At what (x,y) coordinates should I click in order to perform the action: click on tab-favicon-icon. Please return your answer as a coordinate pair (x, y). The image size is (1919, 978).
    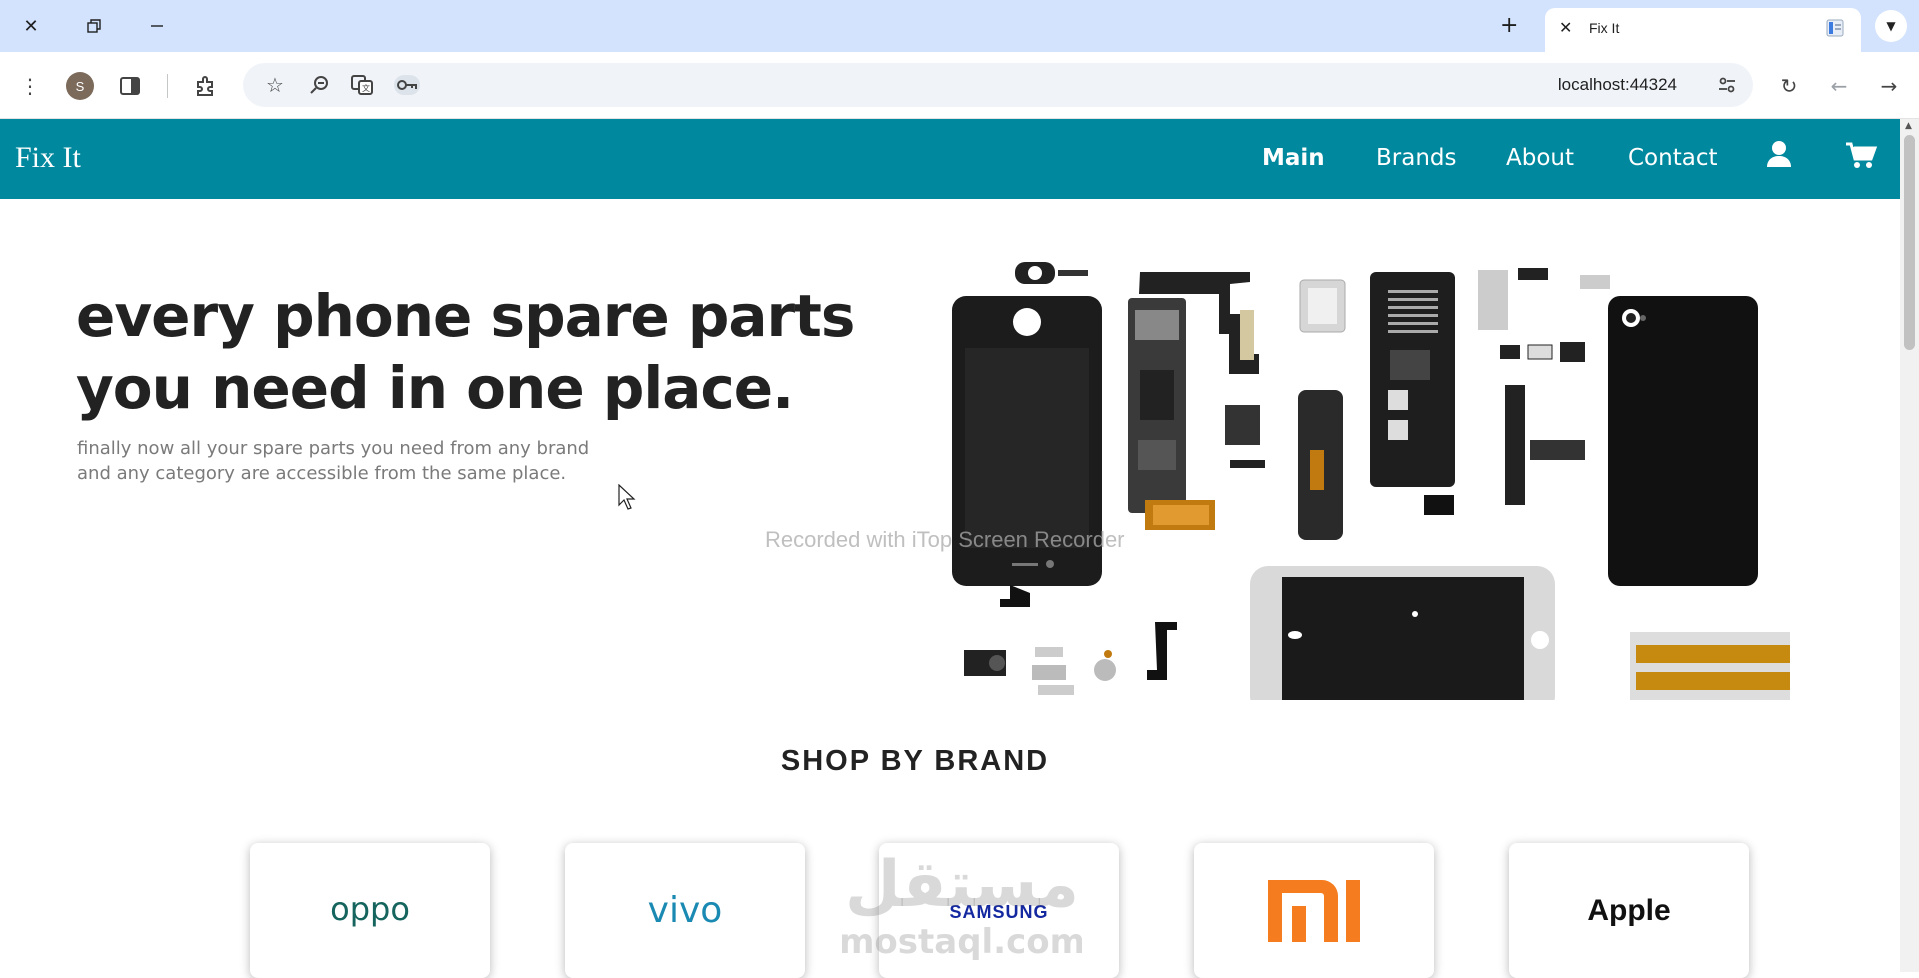
    Looking at the image, I should click on (1835, 28).